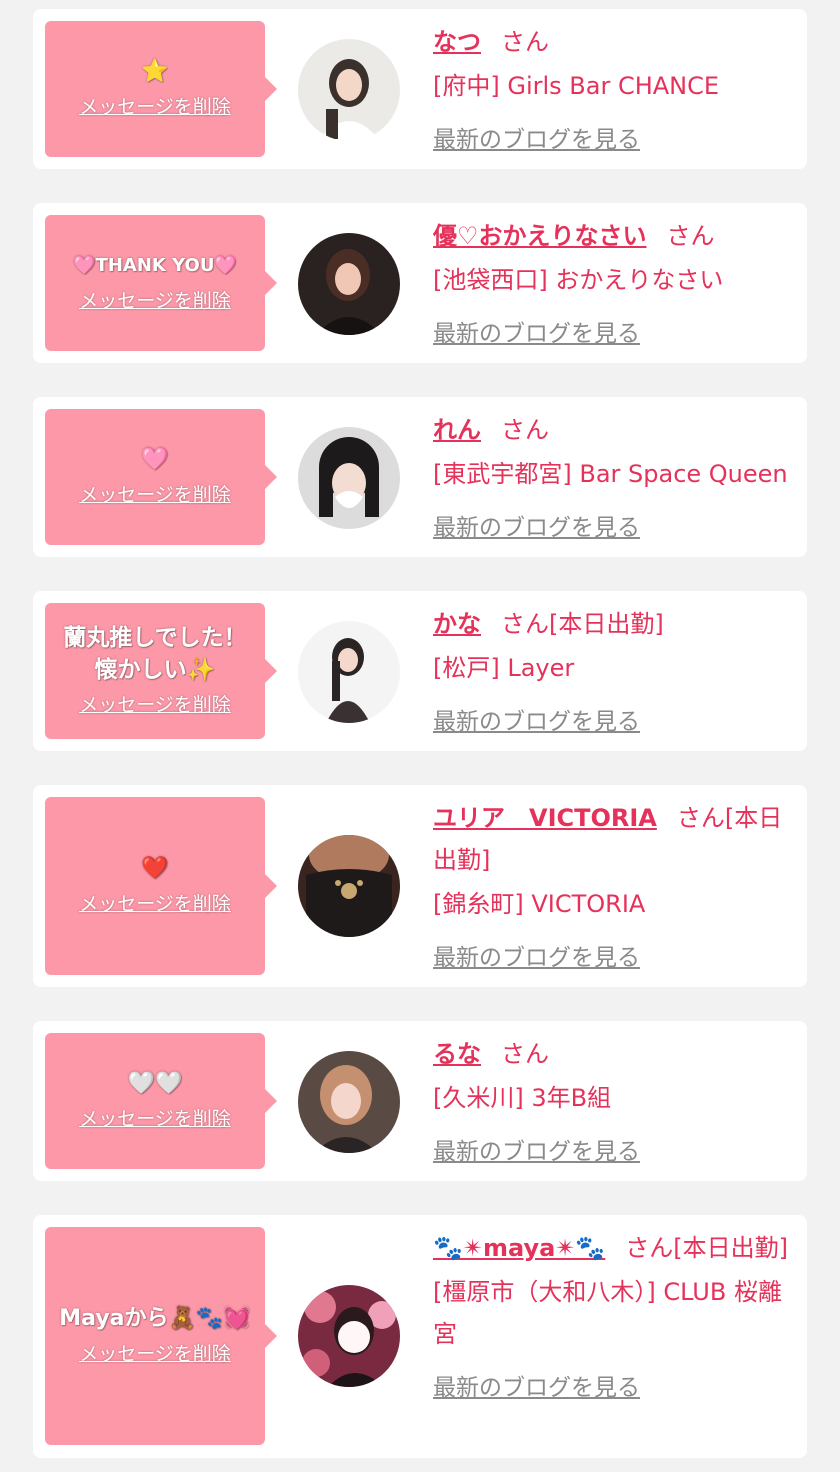 This screenshot has width=840, height=1472. Describe the element at coordinates (519, 1248) in the screenshot. I see `cast-name-link: 🐾✴maya✴🐾` at that location.